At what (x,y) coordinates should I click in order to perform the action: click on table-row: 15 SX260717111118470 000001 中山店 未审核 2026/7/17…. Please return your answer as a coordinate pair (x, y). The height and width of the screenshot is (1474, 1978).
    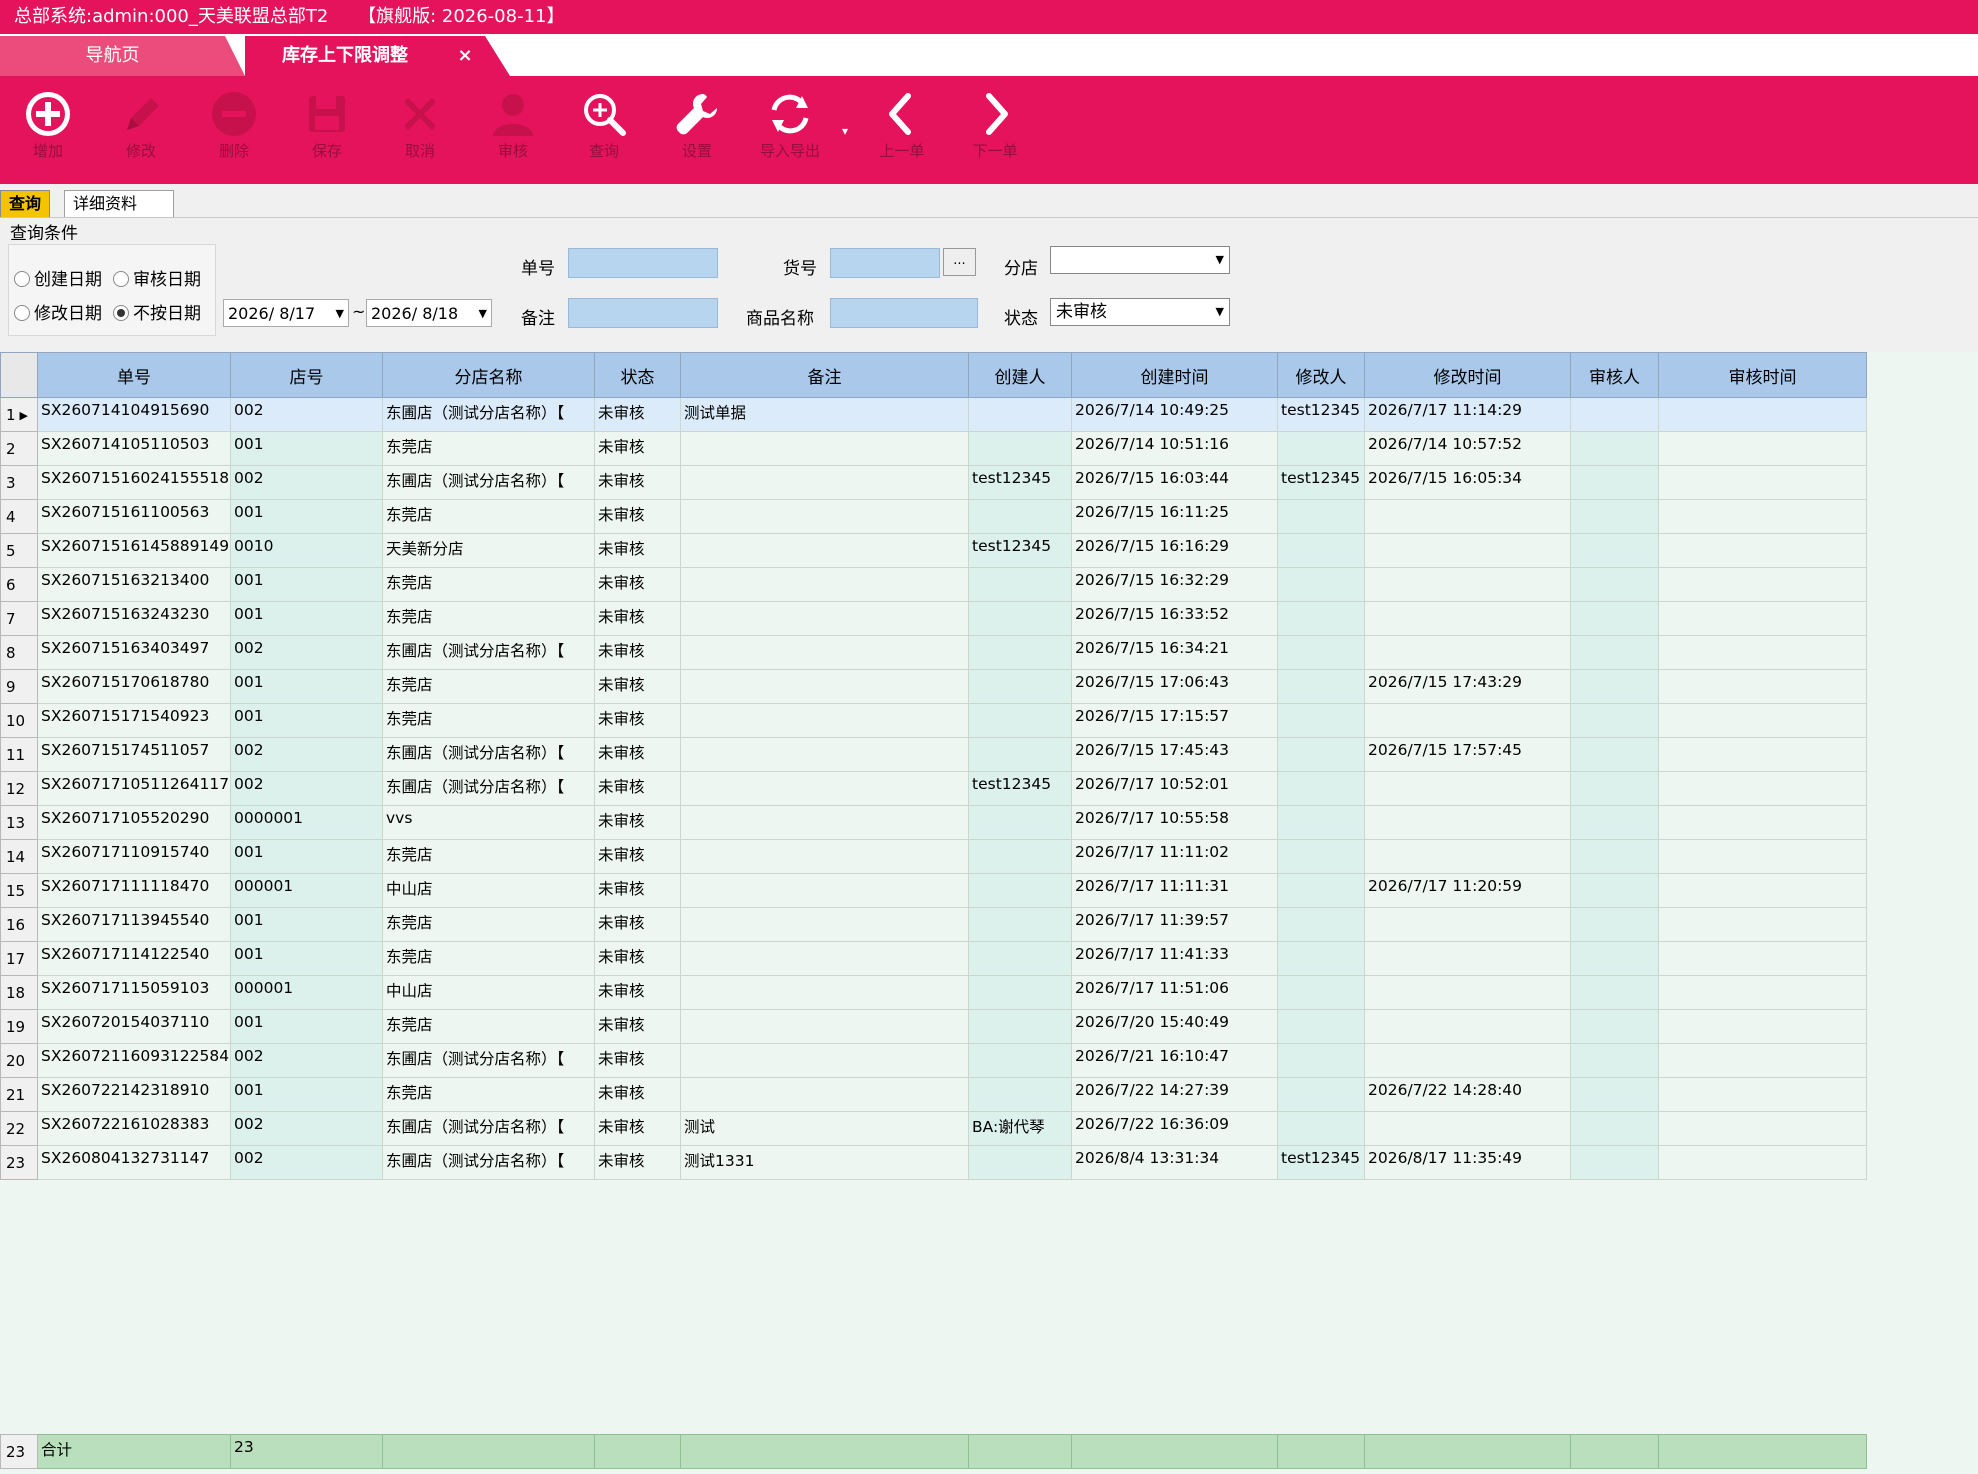
    Looking at the image, I should click on (933, 890).